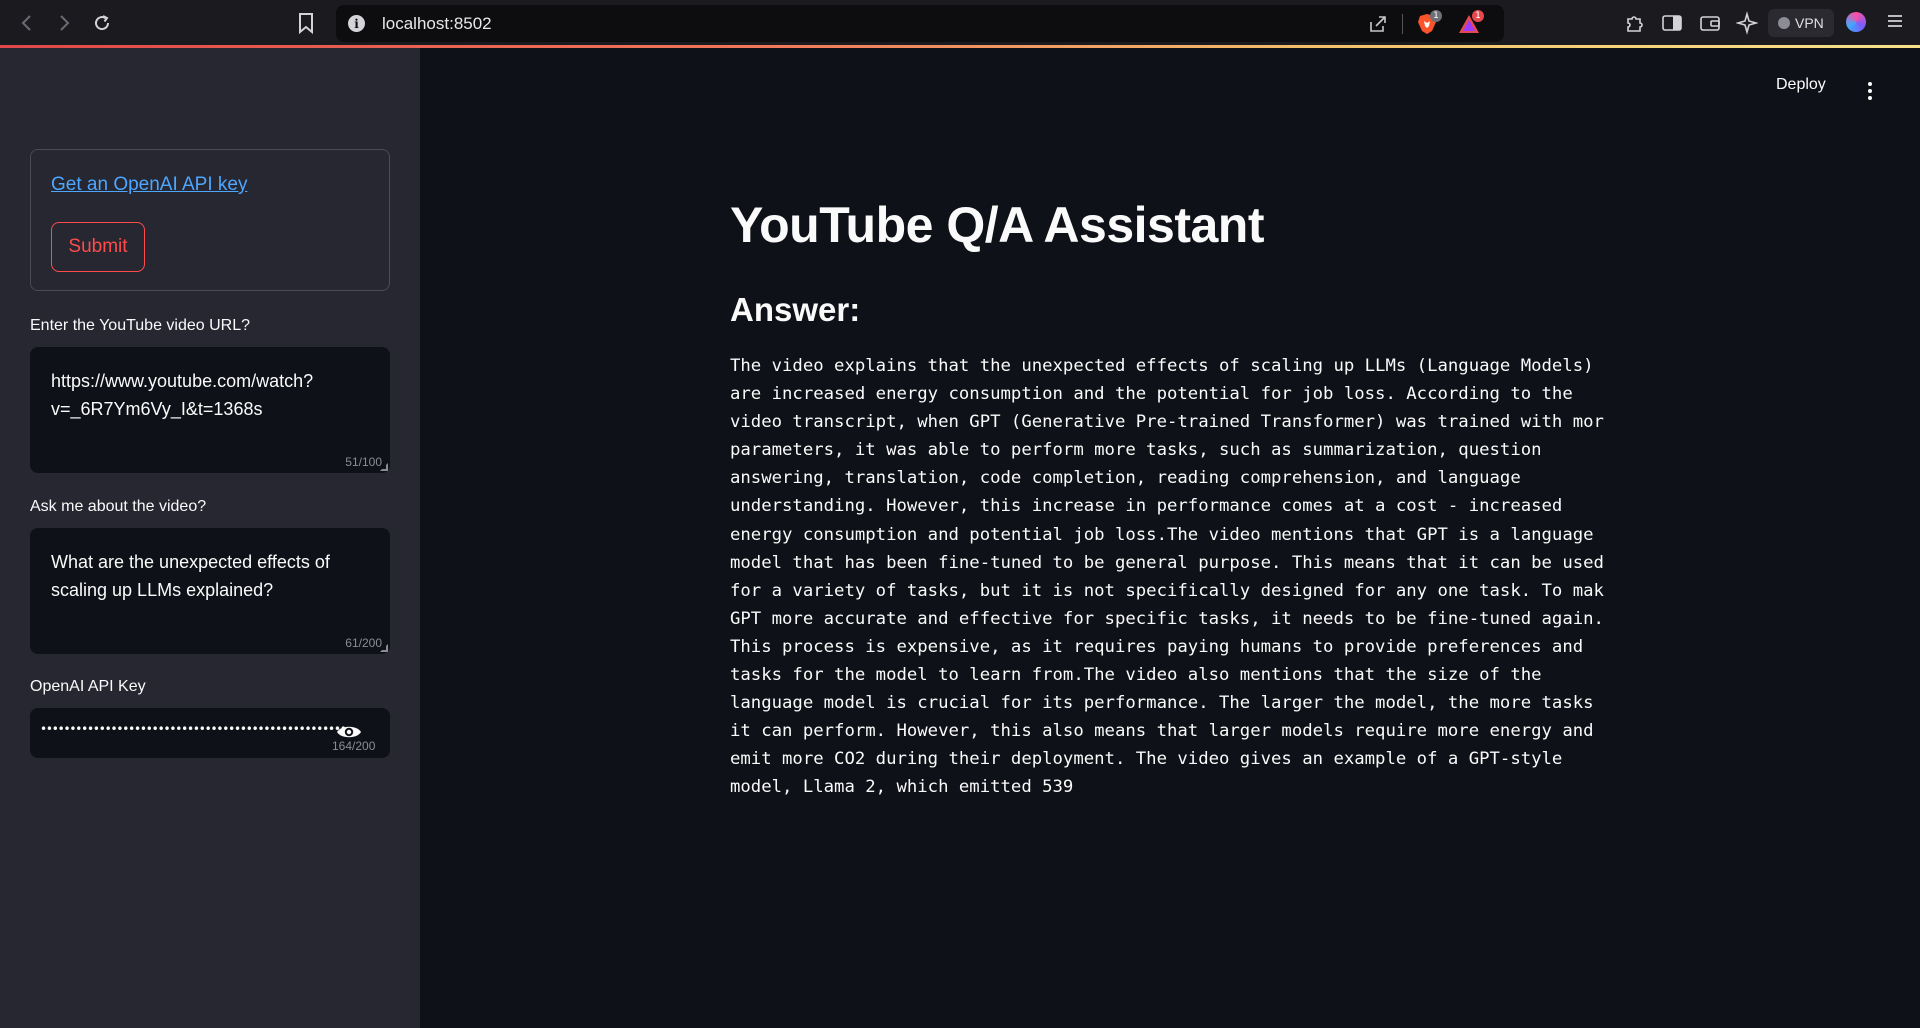 This screenshot has height=1028, width=1920. I want to click on browser-menu-icon, so click(1895, 21).